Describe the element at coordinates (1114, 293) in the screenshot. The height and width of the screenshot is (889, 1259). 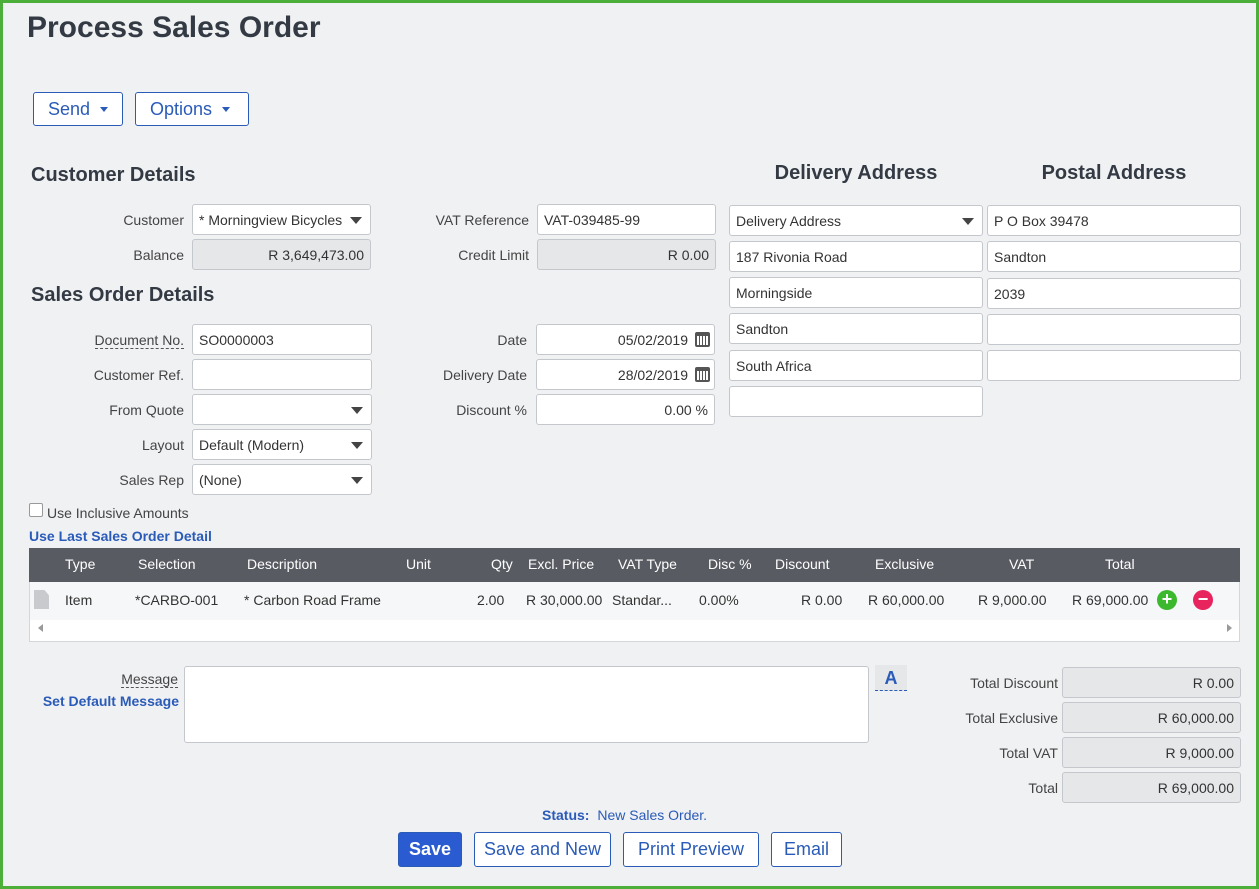
I see `postal-address-line-3: 2039` at that location.